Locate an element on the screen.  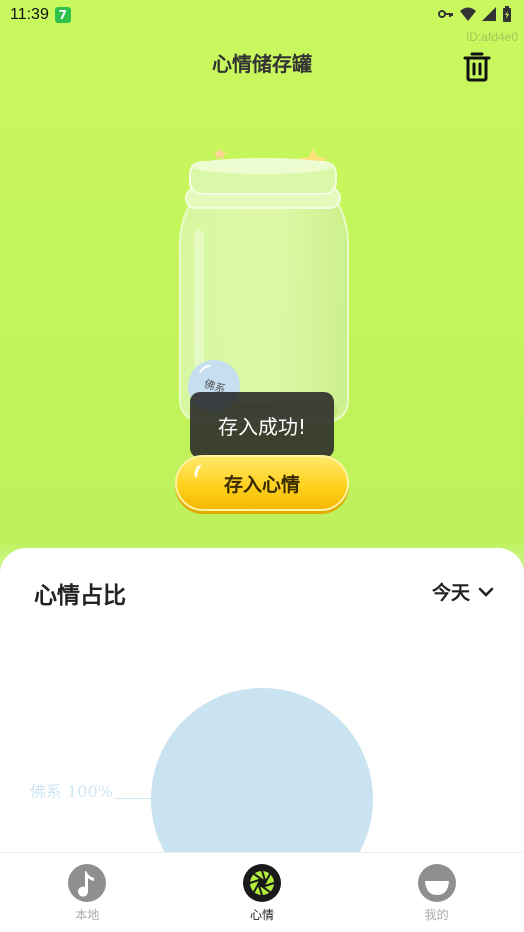
button-shine is located at coordinates (200, 472).